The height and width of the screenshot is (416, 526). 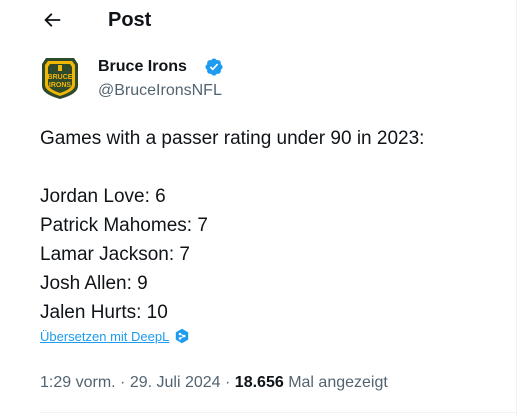 I want to click on tweet-line: Jalen Hurts: 10, so click(x=104, y=312).